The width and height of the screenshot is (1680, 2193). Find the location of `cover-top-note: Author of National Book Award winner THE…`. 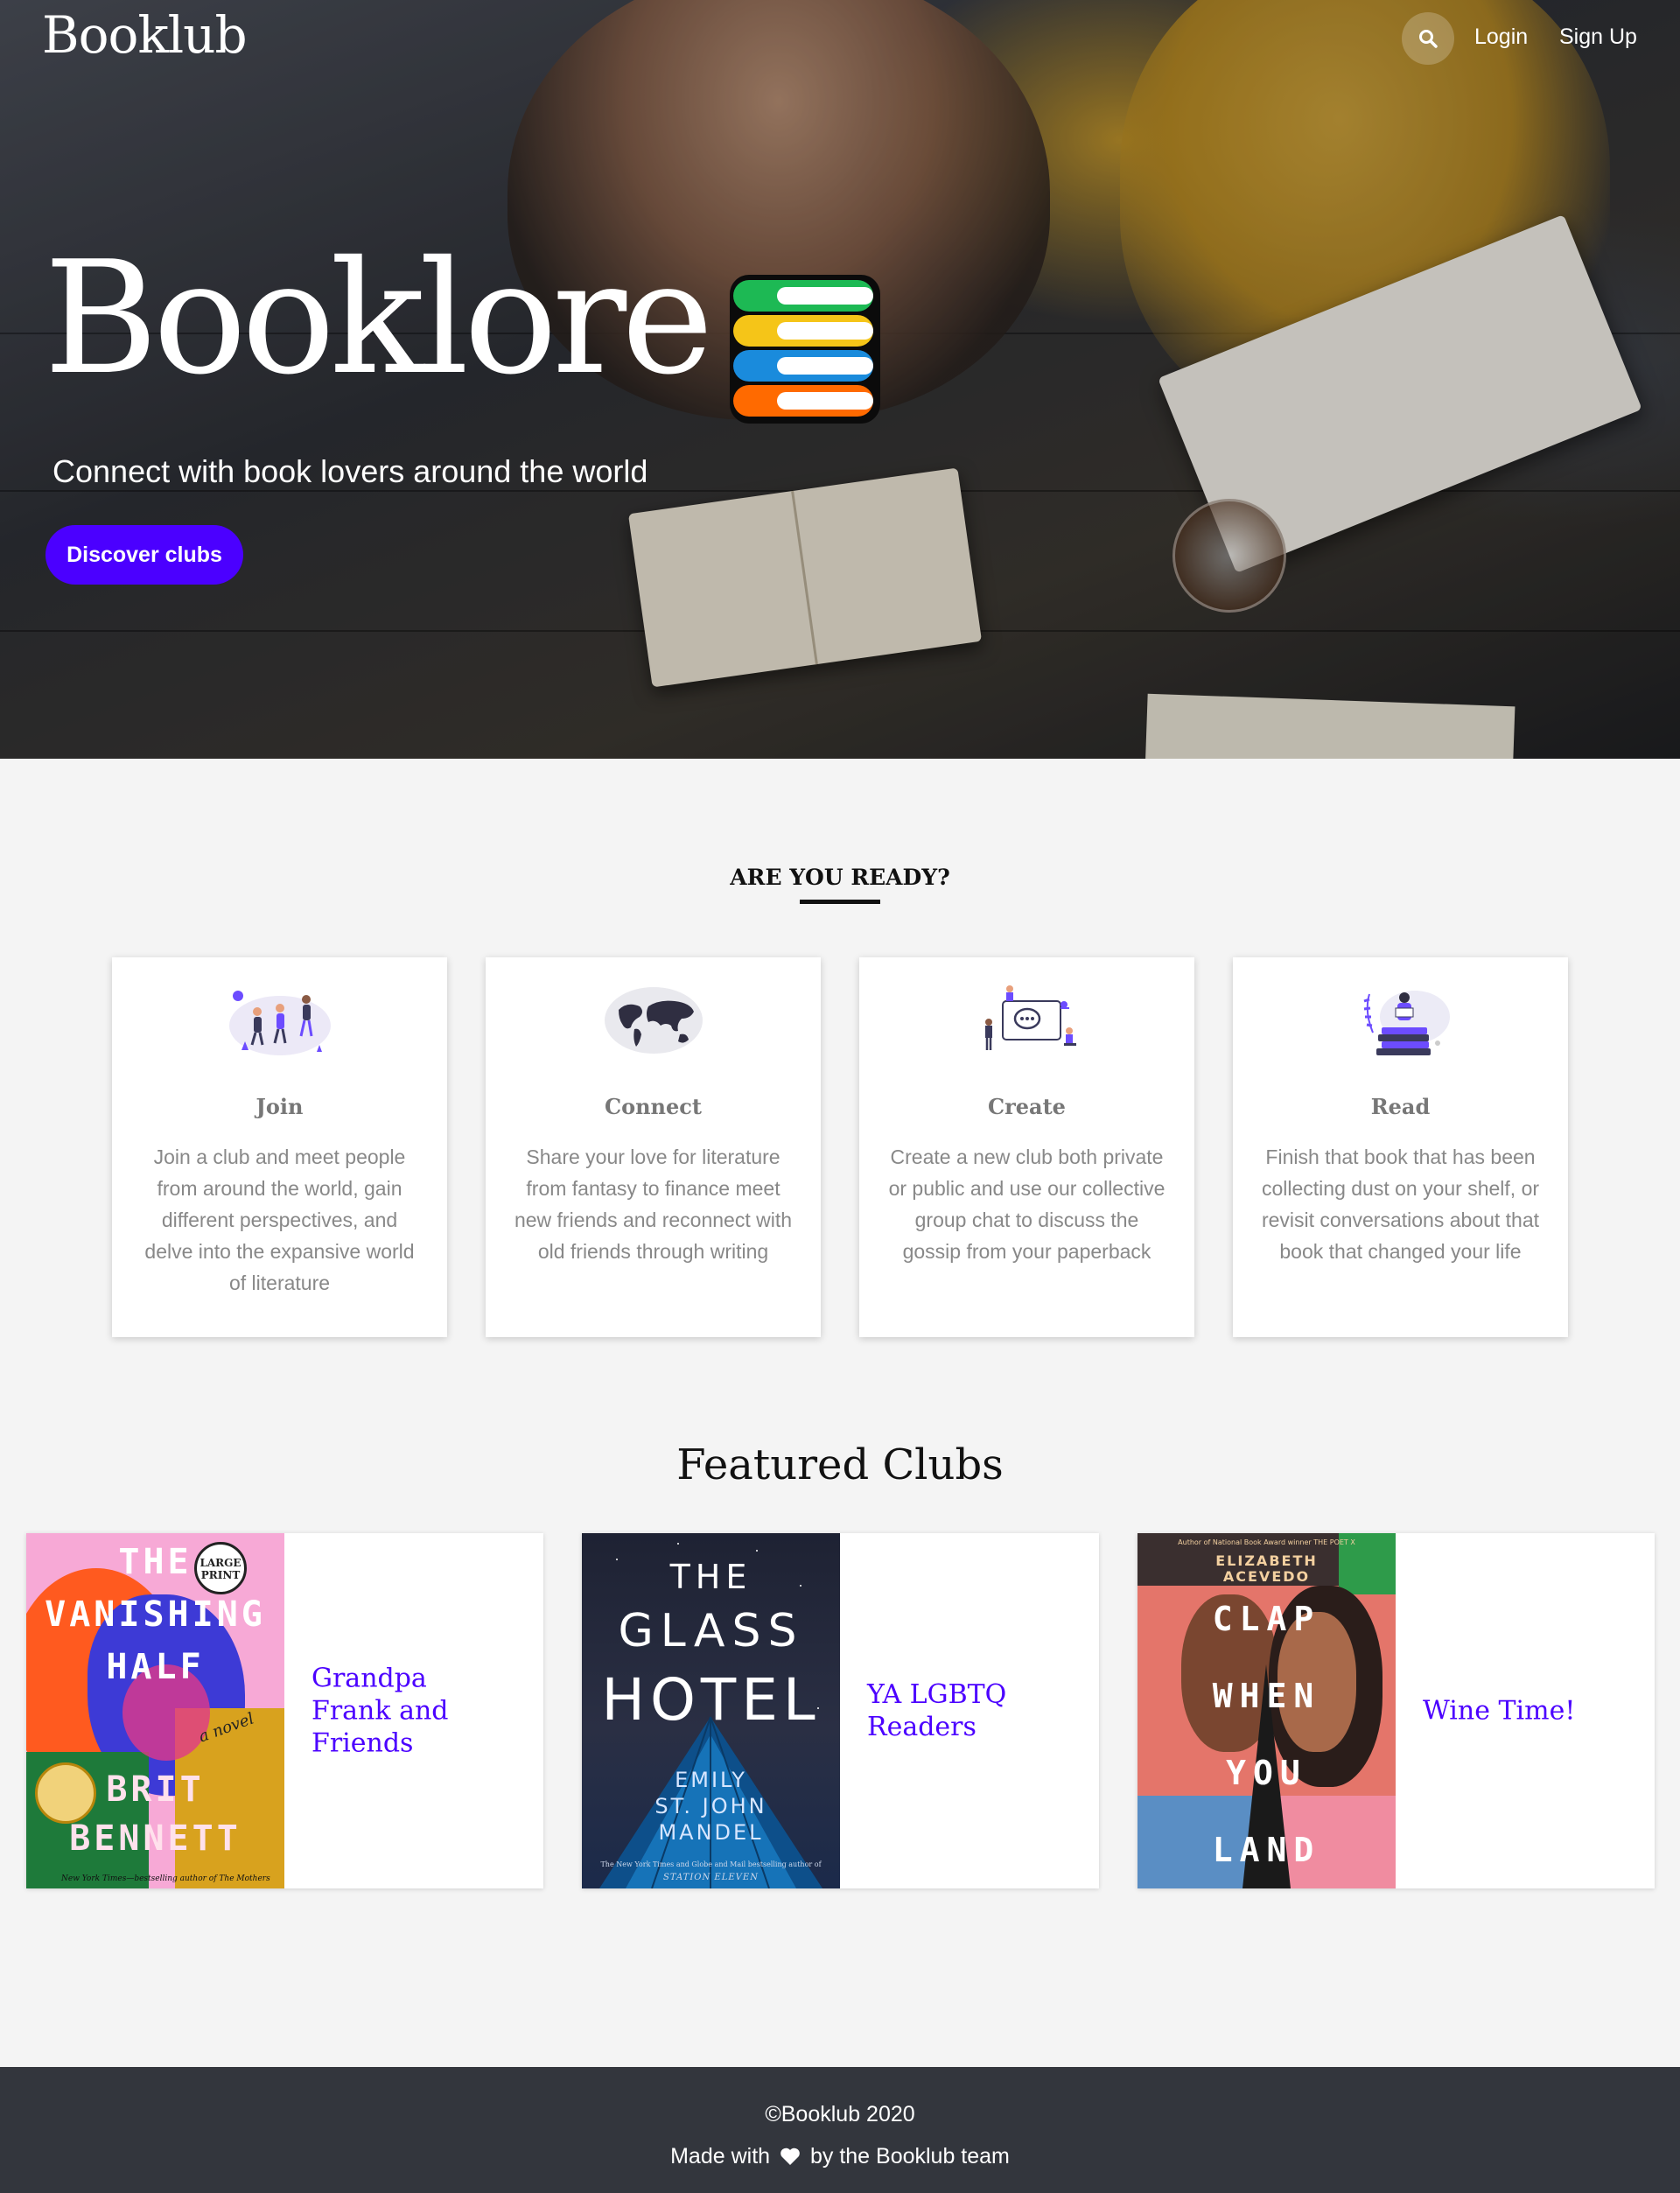

cover-top-note: Author of National Book Award winner THE… is located at coordinates (1266, 1542).